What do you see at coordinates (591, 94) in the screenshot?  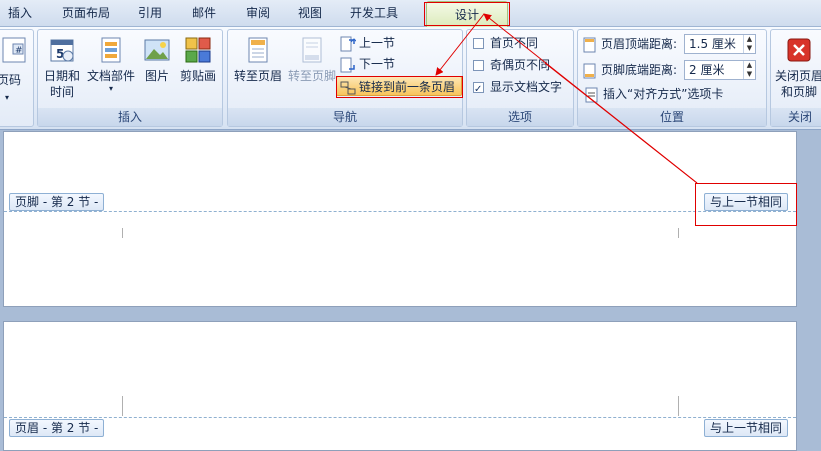 I see `alignment-tab-icon` at bounding box center [591, 94].